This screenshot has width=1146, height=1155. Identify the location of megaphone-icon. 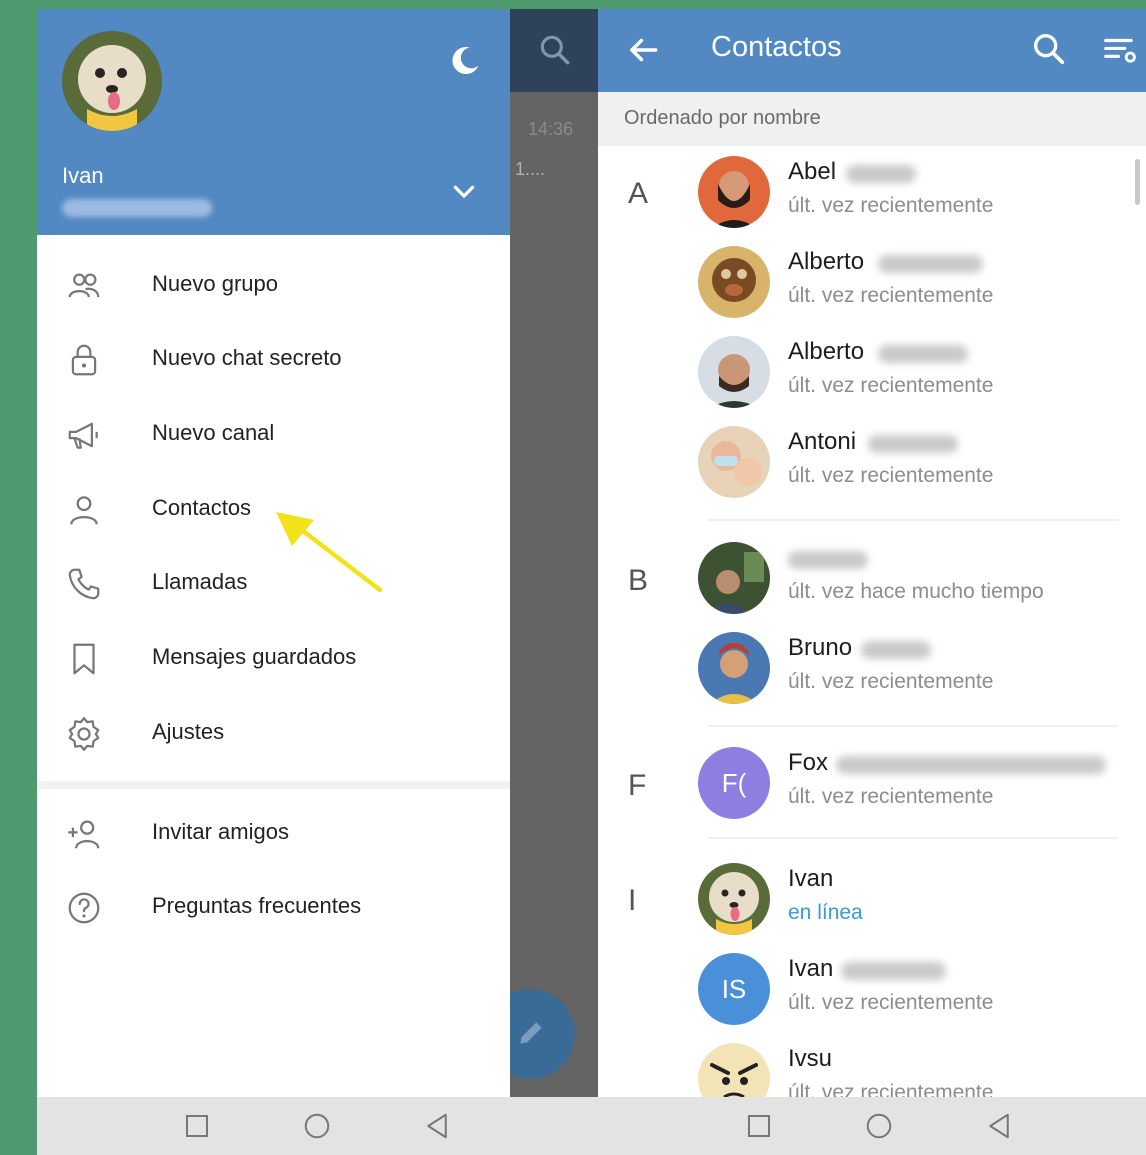
(83, 435).